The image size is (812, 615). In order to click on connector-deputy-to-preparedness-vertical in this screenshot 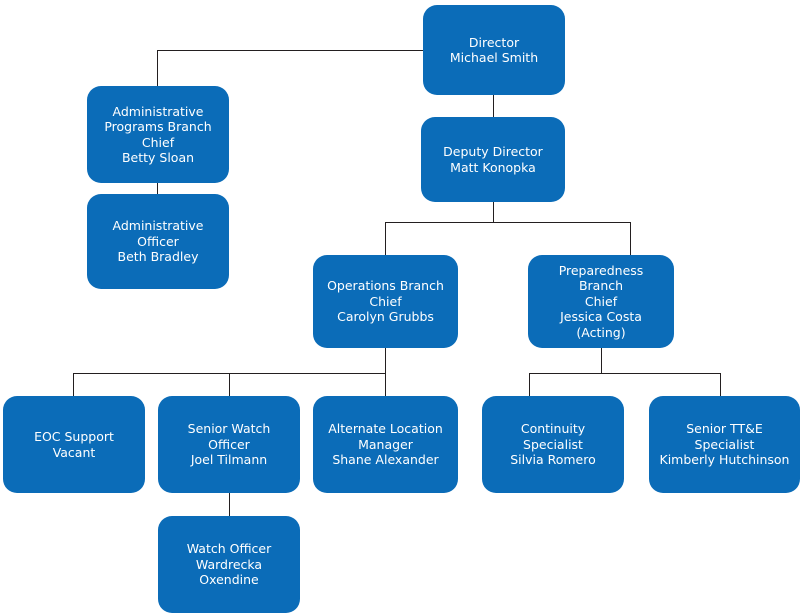, I will do `click(630, 238)`.